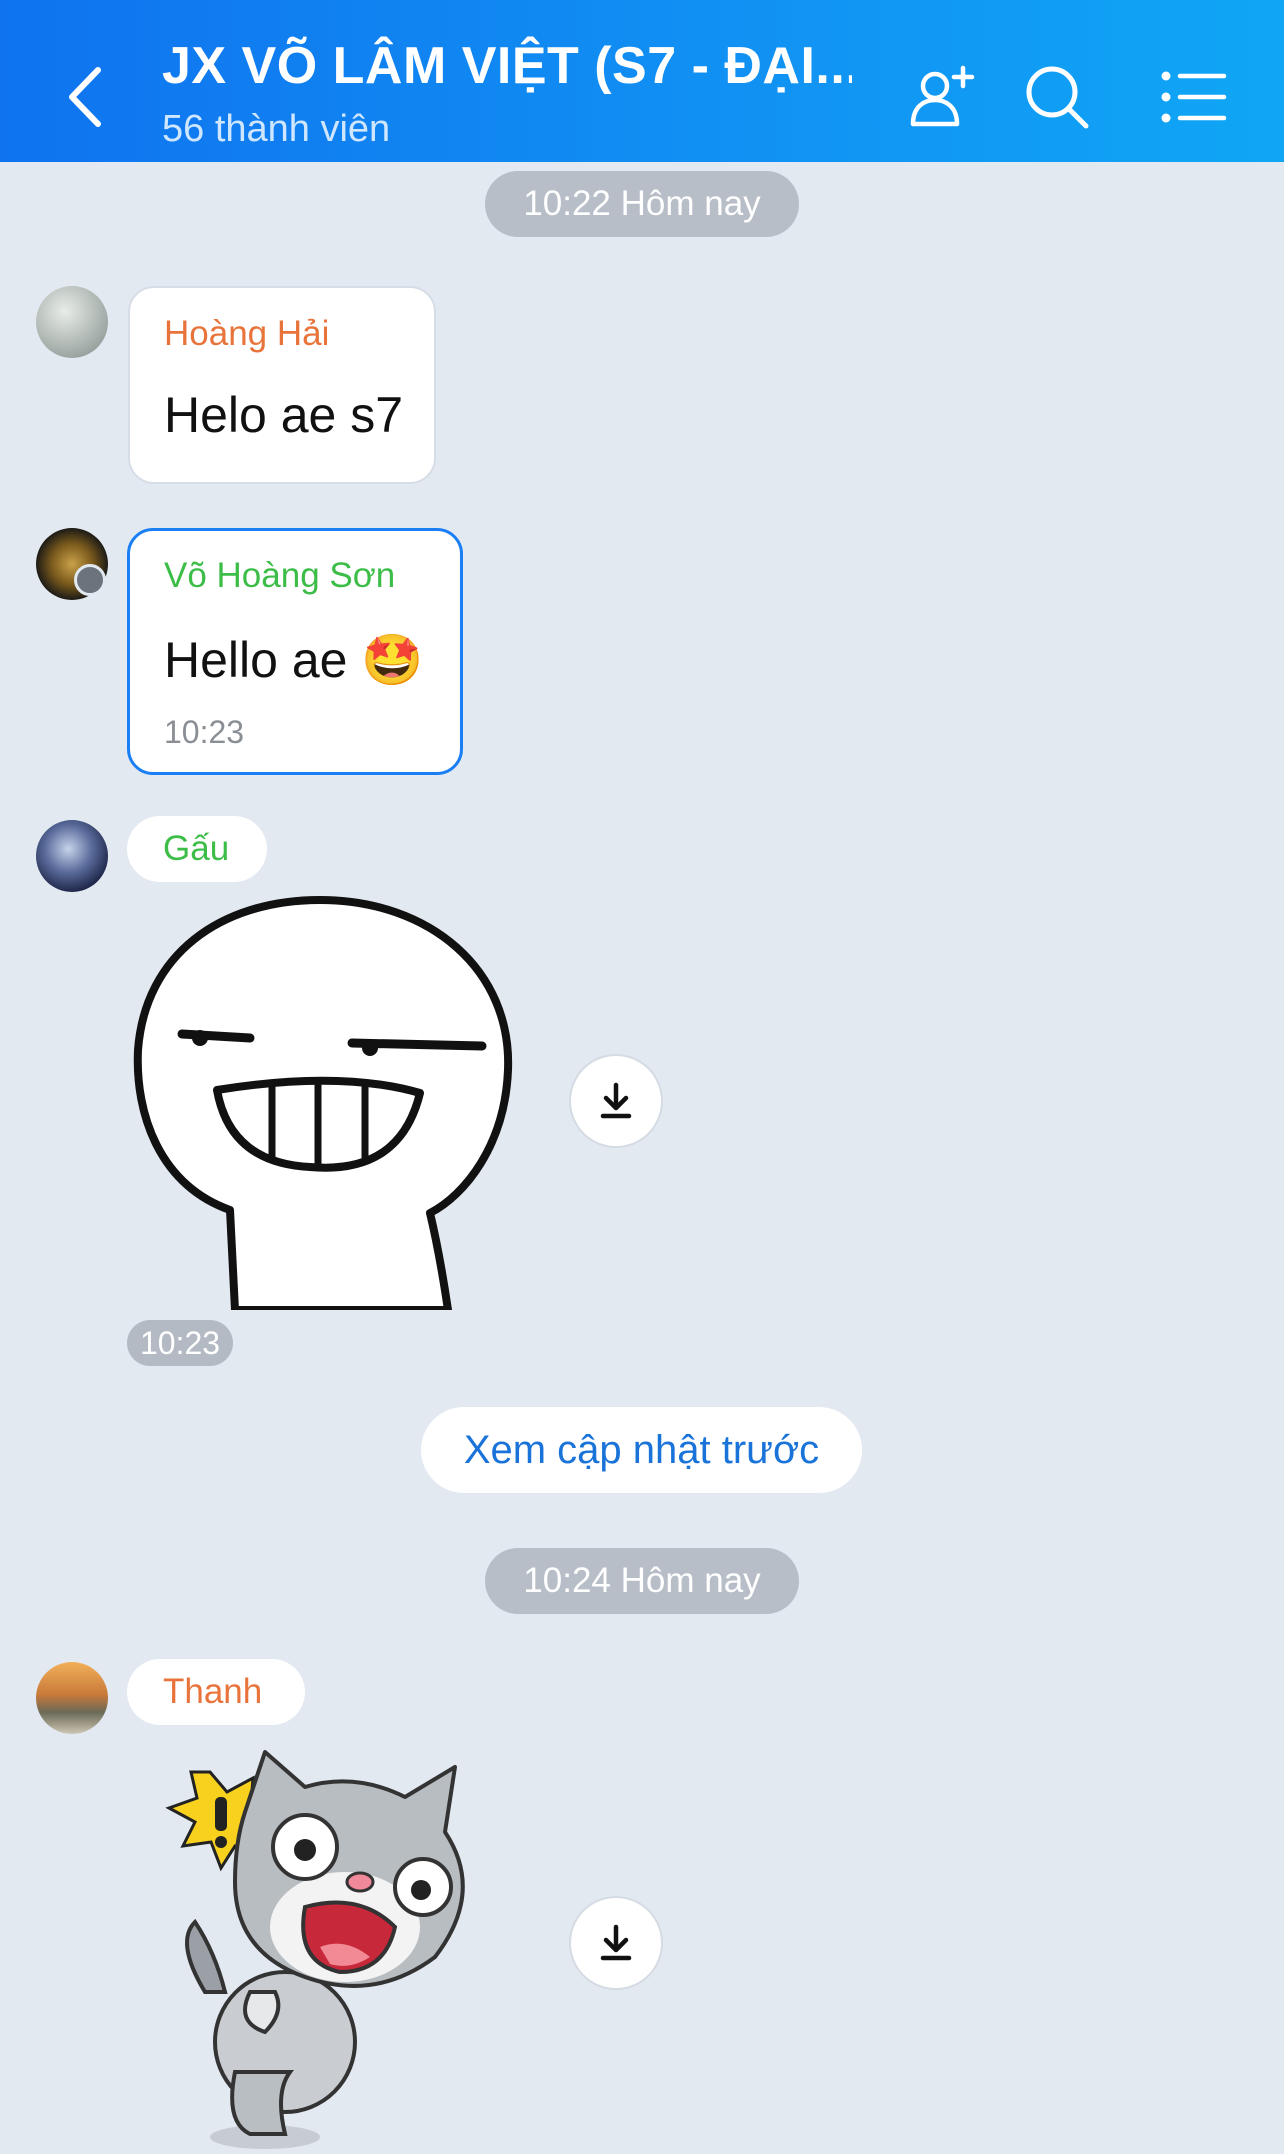 The image size is (1284, 2154). Describe the element at coordinates (642, 204) in the screenshot. I see `date-separator: 10:22 Hôm nay` at that location.